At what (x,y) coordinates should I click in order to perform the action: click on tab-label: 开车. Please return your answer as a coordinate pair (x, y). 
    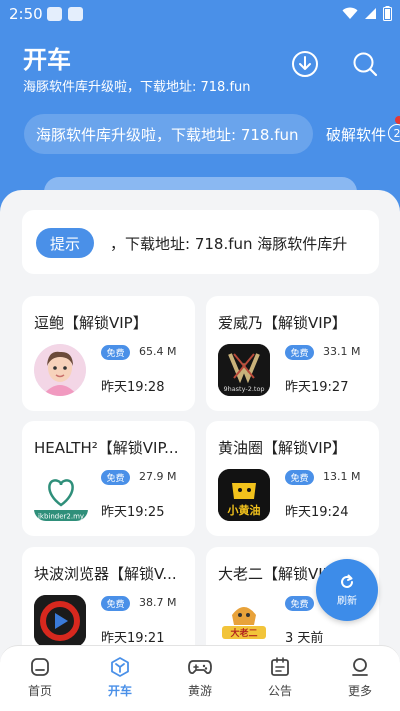
    Looking at the image, I should click on (119, 691).